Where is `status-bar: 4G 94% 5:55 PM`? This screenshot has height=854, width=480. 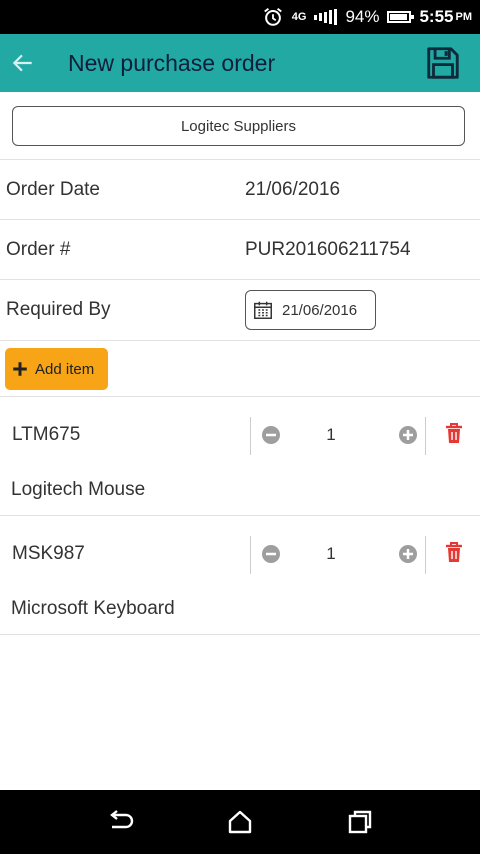
status-bar: 4G 94% 5:55 PM is located at coordinates (240, 17).